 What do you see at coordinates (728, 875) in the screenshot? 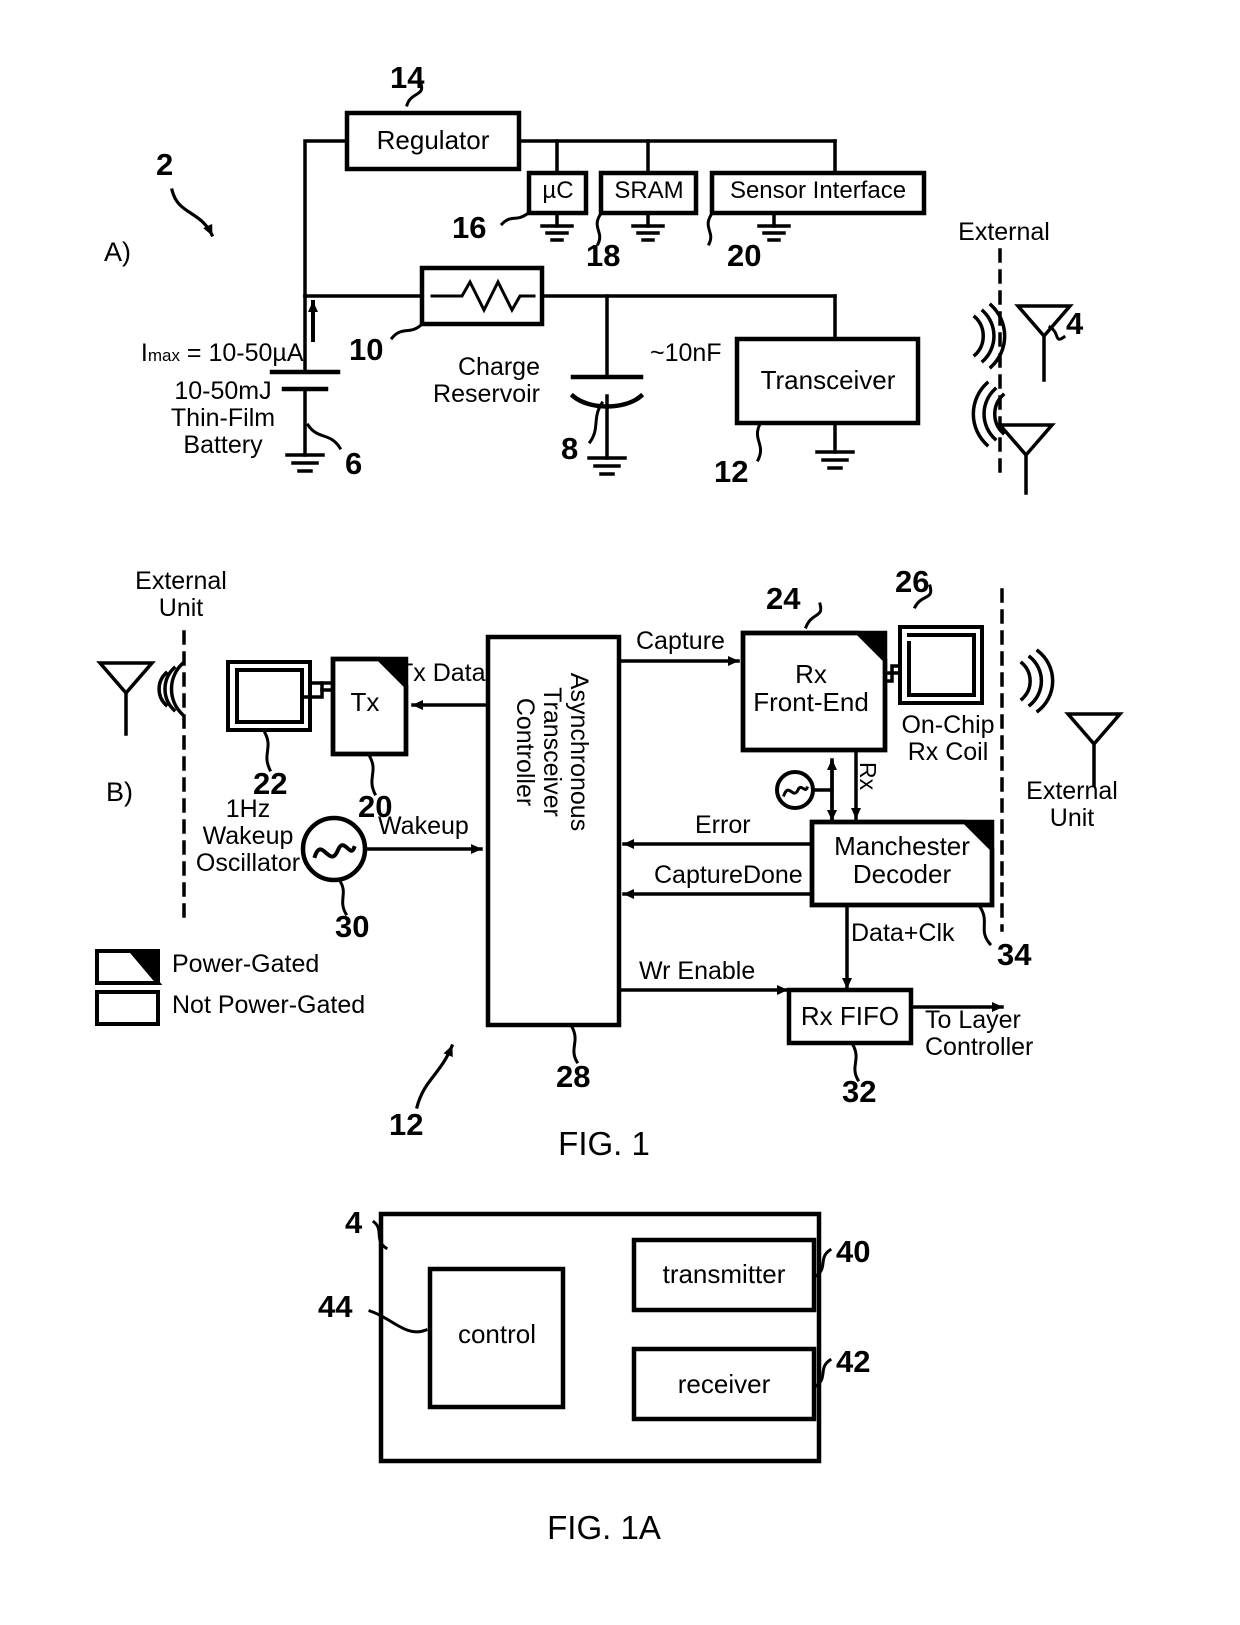
I see `capture-done-label: CaptureDone` at bounding box center [728, 875].